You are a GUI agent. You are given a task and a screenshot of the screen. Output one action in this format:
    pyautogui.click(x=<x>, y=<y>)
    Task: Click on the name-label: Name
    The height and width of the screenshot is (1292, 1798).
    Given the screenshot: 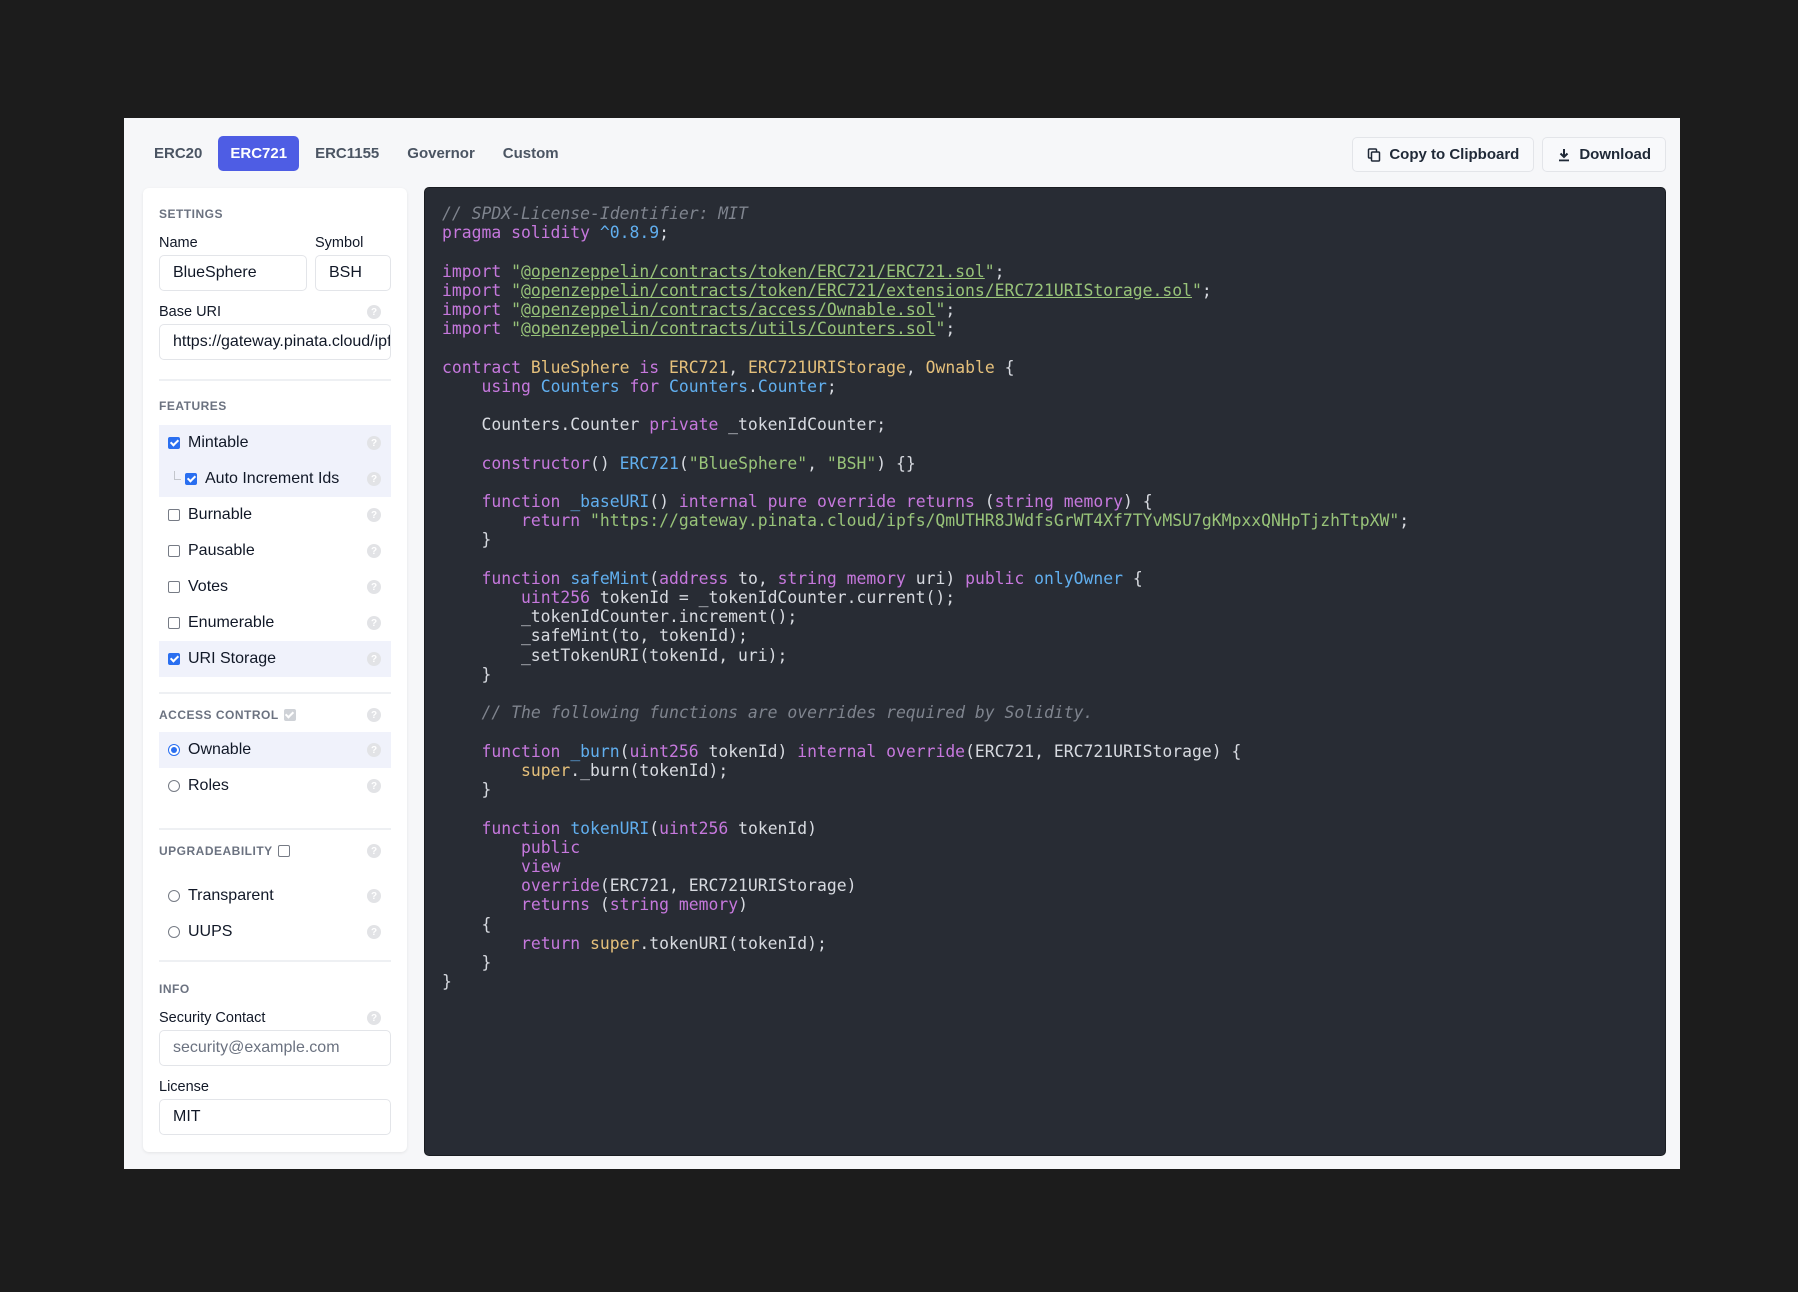 What is the action you would take?
    pyautogui.click(x=178, y=243)
    